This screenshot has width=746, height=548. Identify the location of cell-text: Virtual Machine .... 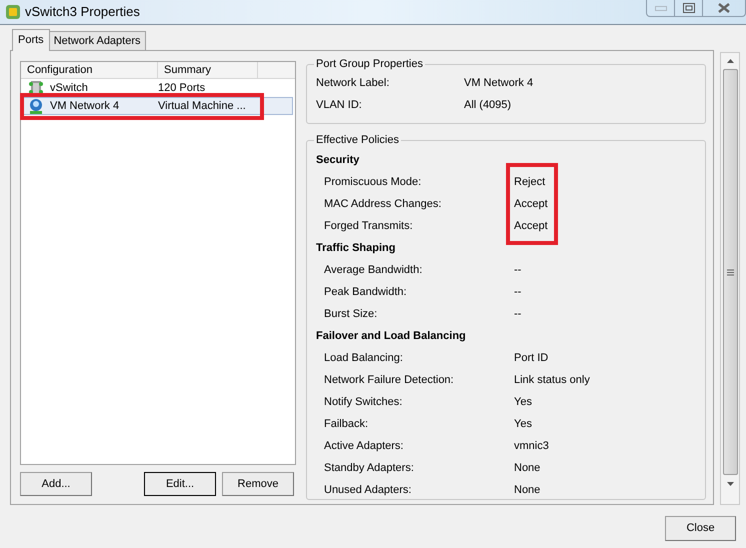
(202, 106).